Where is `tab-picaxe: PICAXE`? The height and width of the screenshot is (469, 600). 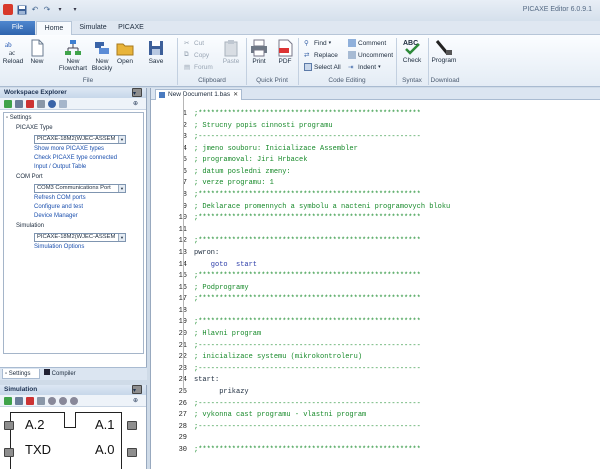
tab-picaxe: PICAXE is located at coordinates (131, 28).